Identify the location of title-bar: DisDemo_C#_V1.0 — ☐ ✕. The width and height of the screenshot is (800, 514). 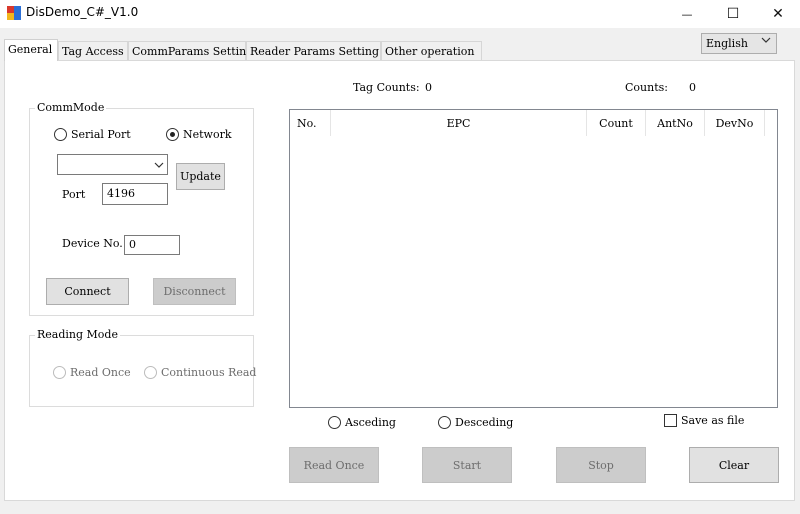
(400, 14).